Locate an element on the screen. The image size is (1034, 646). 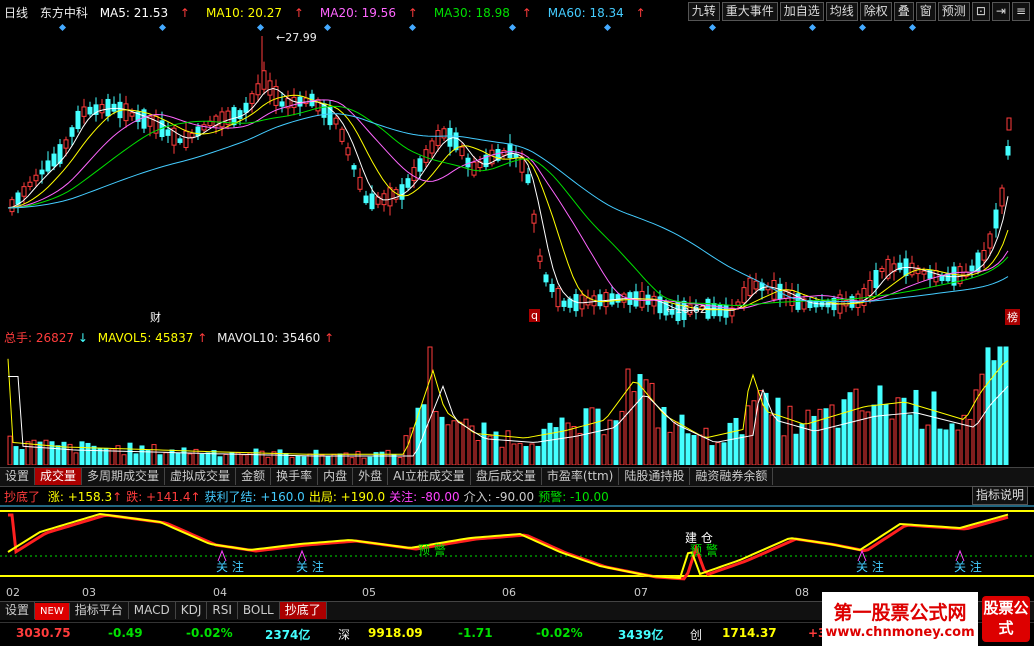
volume-tab: 陆股通持股 is located at coordinates (655, 476).